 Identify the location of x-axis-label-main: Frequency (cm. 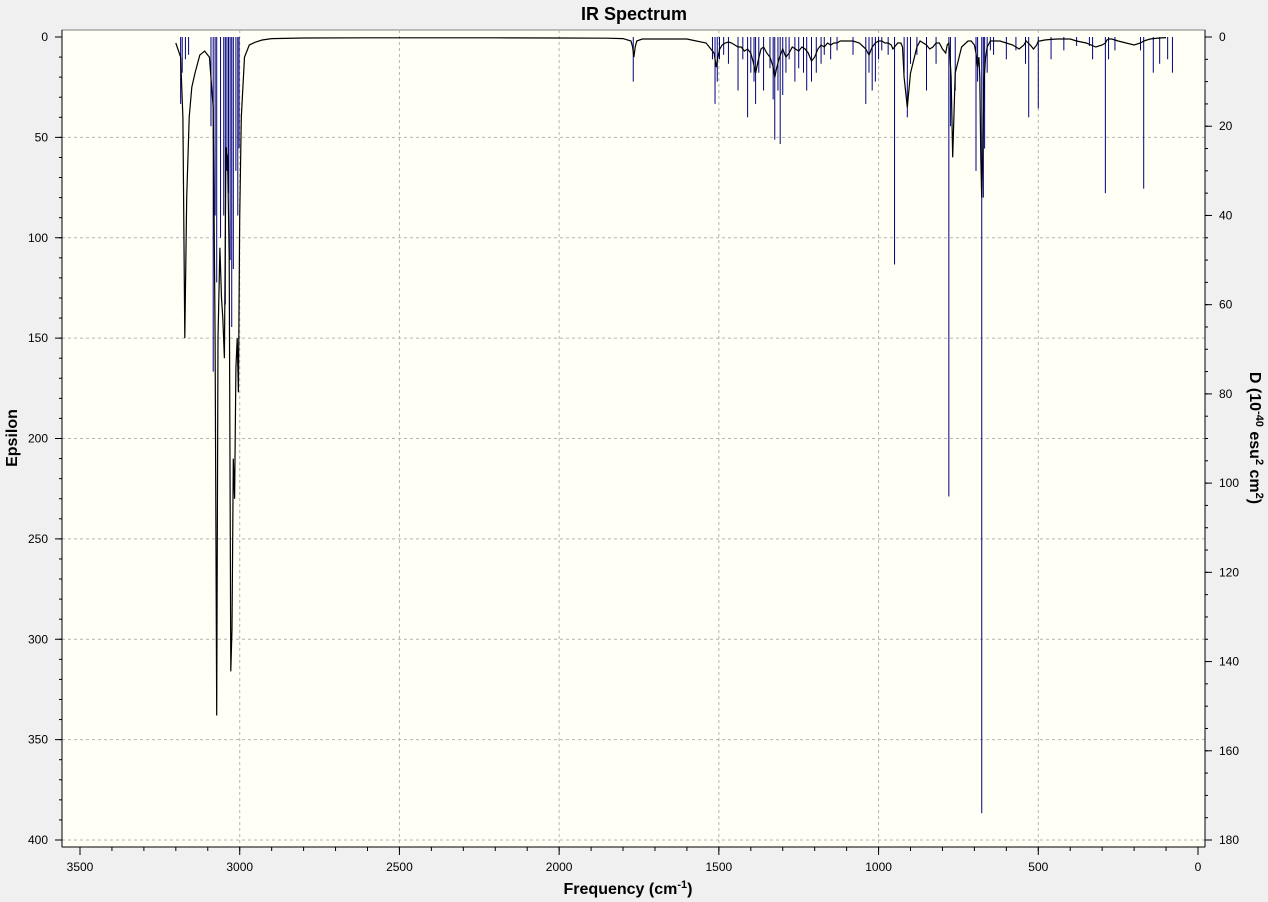
(621, 889).